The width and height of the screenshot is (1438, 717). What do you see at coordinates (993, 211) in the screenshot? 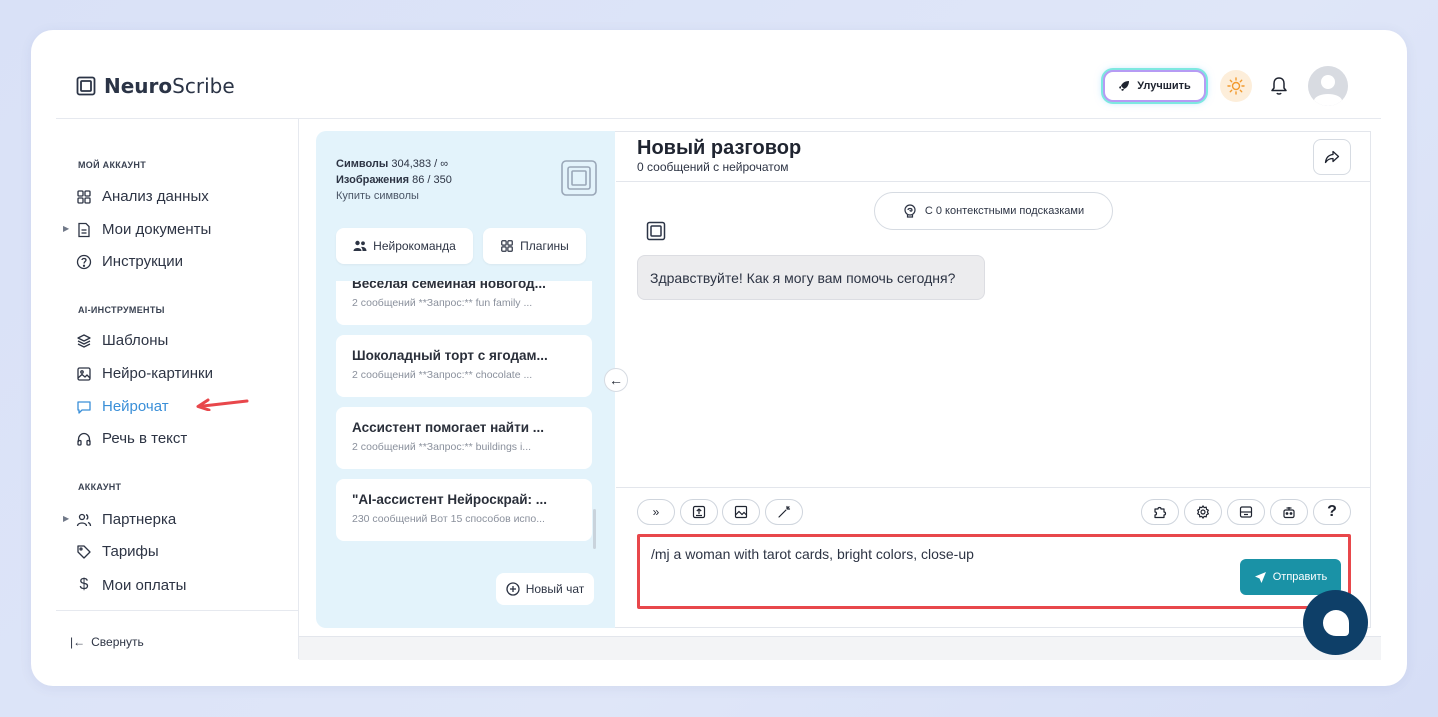
I see `context-hints-button: С 0 контекстными подсказками` at bounding box center [993, 211].